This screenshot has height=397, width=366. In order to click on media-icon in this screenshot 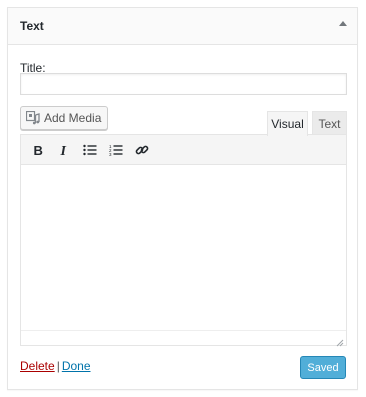, I will do `click(32, 117)`.